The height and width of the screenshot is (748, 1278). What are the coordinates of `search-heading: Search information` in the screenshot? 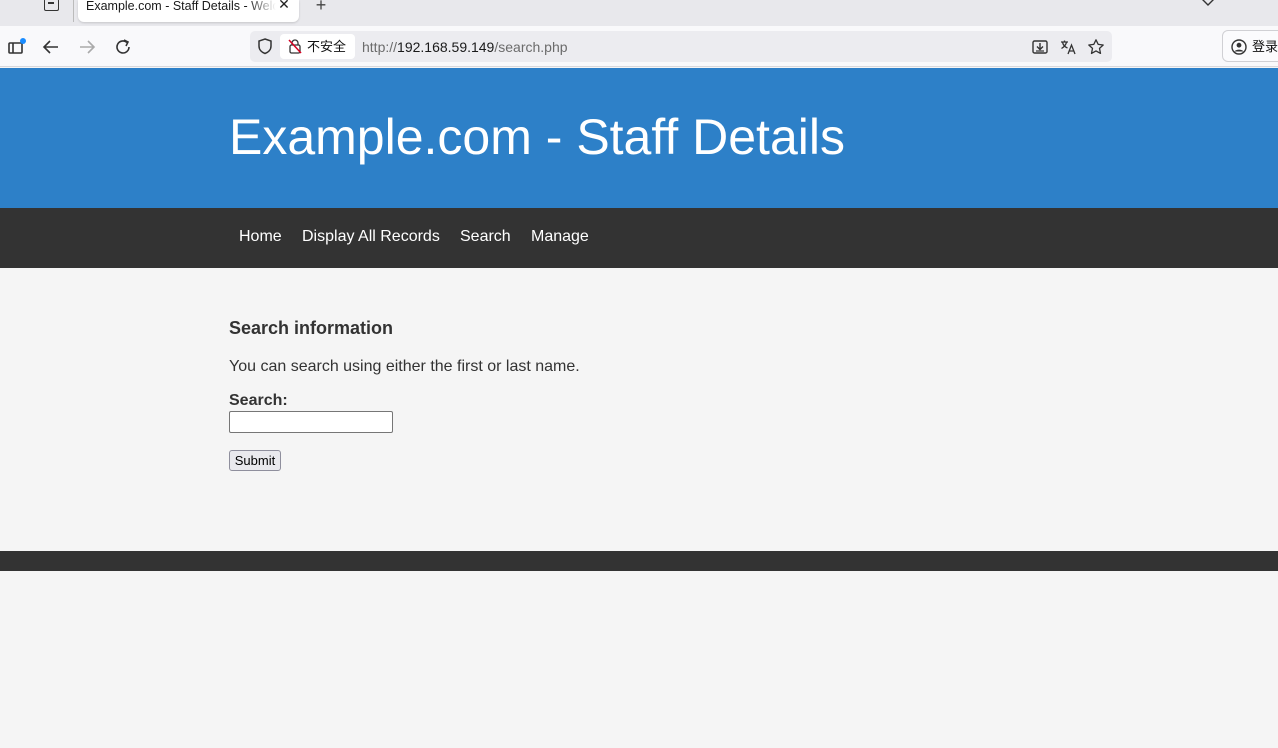 It's located at (311, 328).